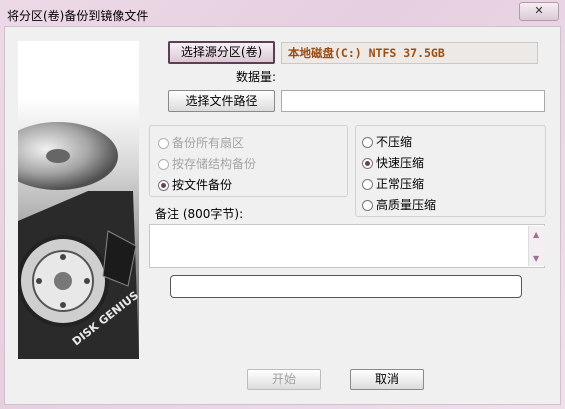  I want to click on radio-no-compression: 不压缩, so click(387, 142).